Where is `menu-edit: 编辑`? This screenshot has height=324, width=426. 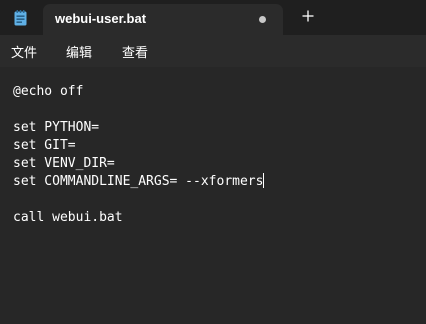
menu-edit: 编辑 is located at coordinates (79, 51).